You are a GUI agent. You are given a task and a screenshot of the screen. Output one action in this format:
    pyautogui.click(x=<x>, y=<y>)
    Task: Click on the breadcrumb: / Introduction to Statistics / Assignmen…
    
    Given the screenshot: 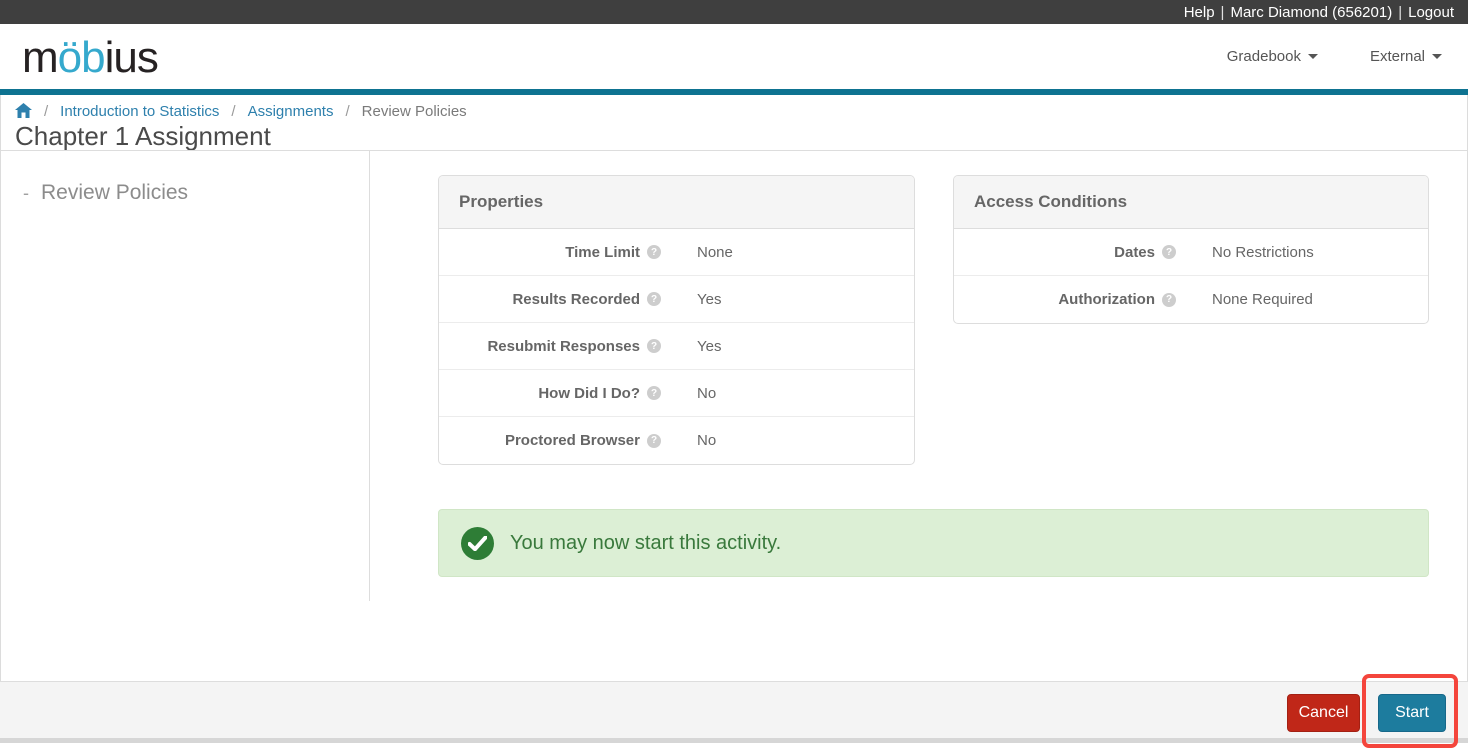 What is the action you would take?
    pyautogui.click(x=241, y=111)
    